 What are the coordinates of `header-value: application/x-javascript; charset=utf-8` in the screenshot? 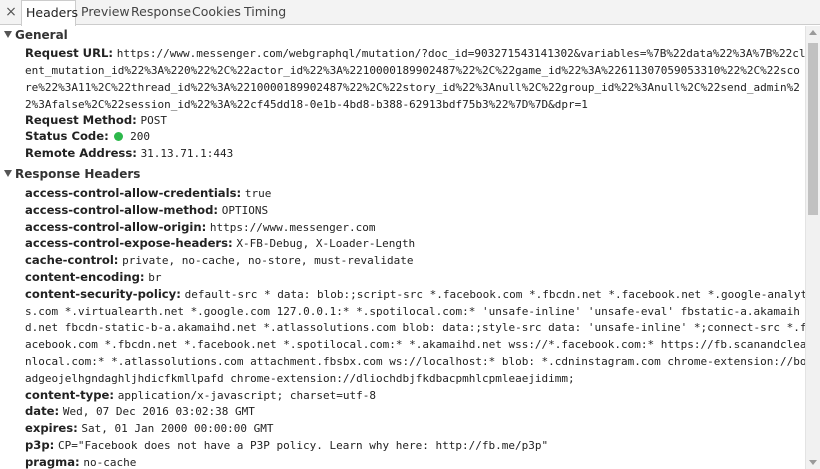 It's located at (246, 395).